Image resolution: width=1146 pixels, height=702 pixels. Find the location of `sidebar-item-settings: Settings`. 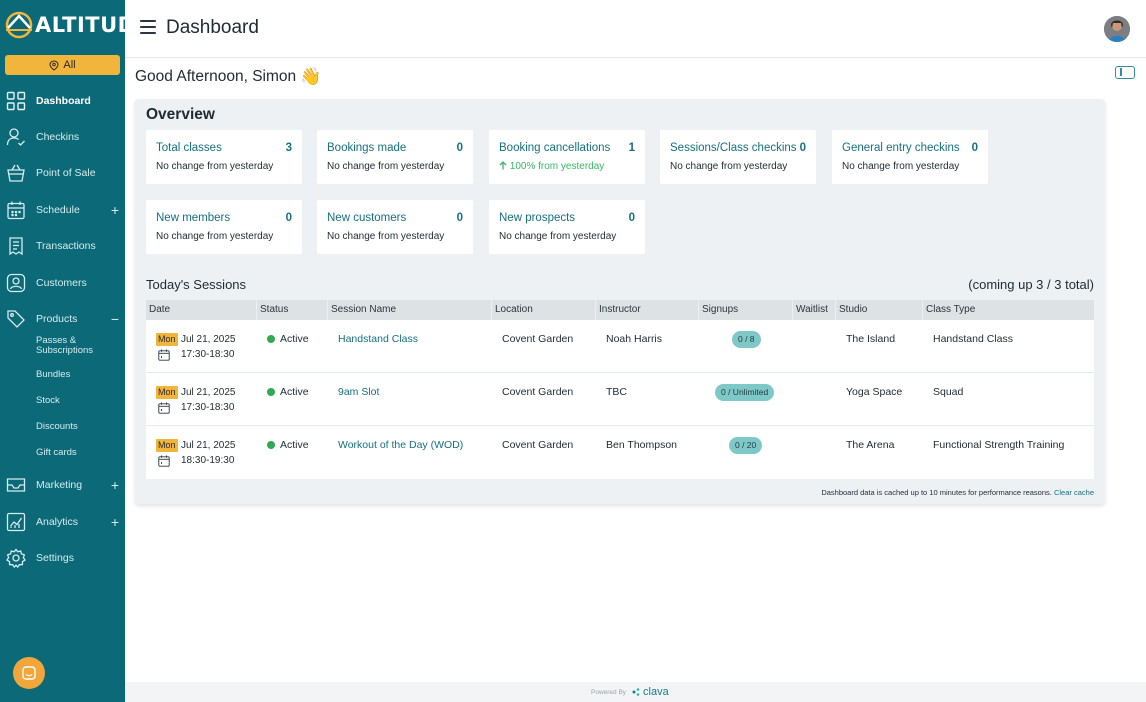

sidebar-item-settings: Settings is located at coordinates (62, 558).